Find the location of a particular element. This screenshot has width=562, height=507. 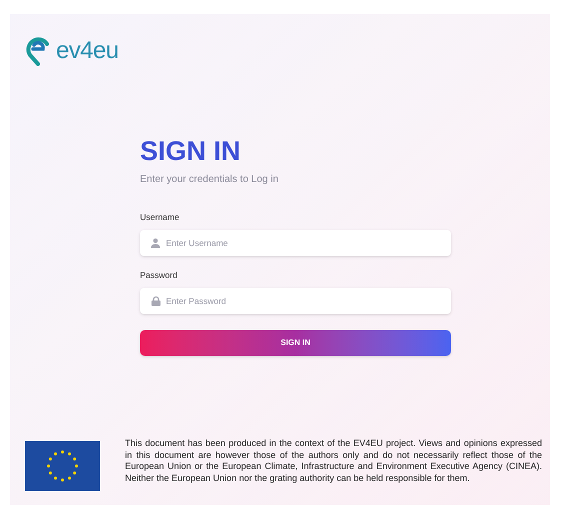

input-field: Enter Username is located at coordinates (295, 243).